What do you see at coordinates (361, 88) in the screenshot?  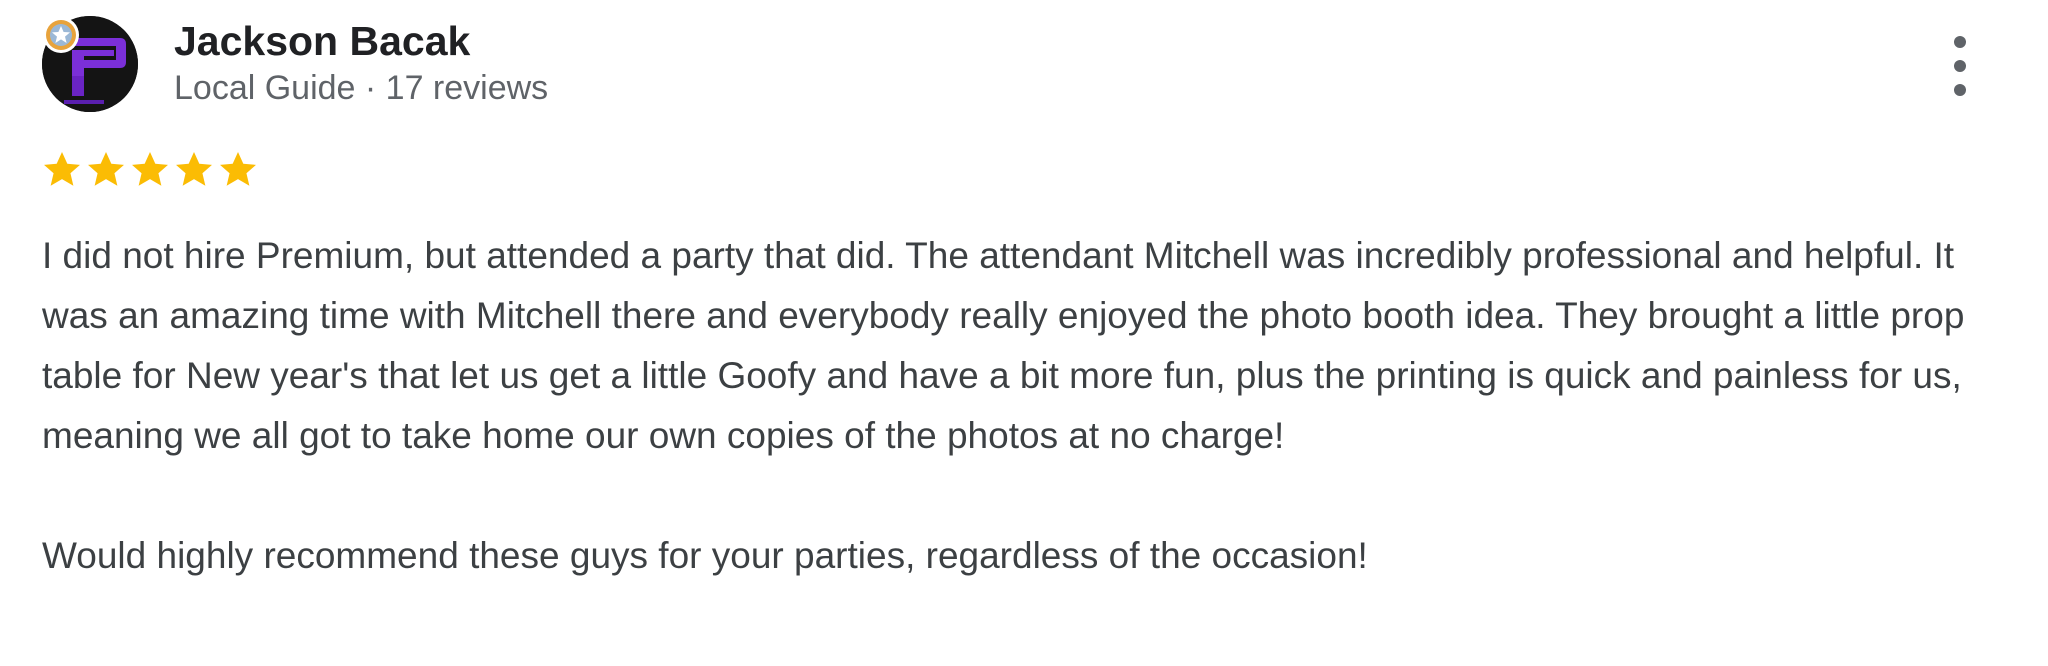 I see `reviewer-meta: Local Guide · 17 reviews` at bounding box center [361, 88].